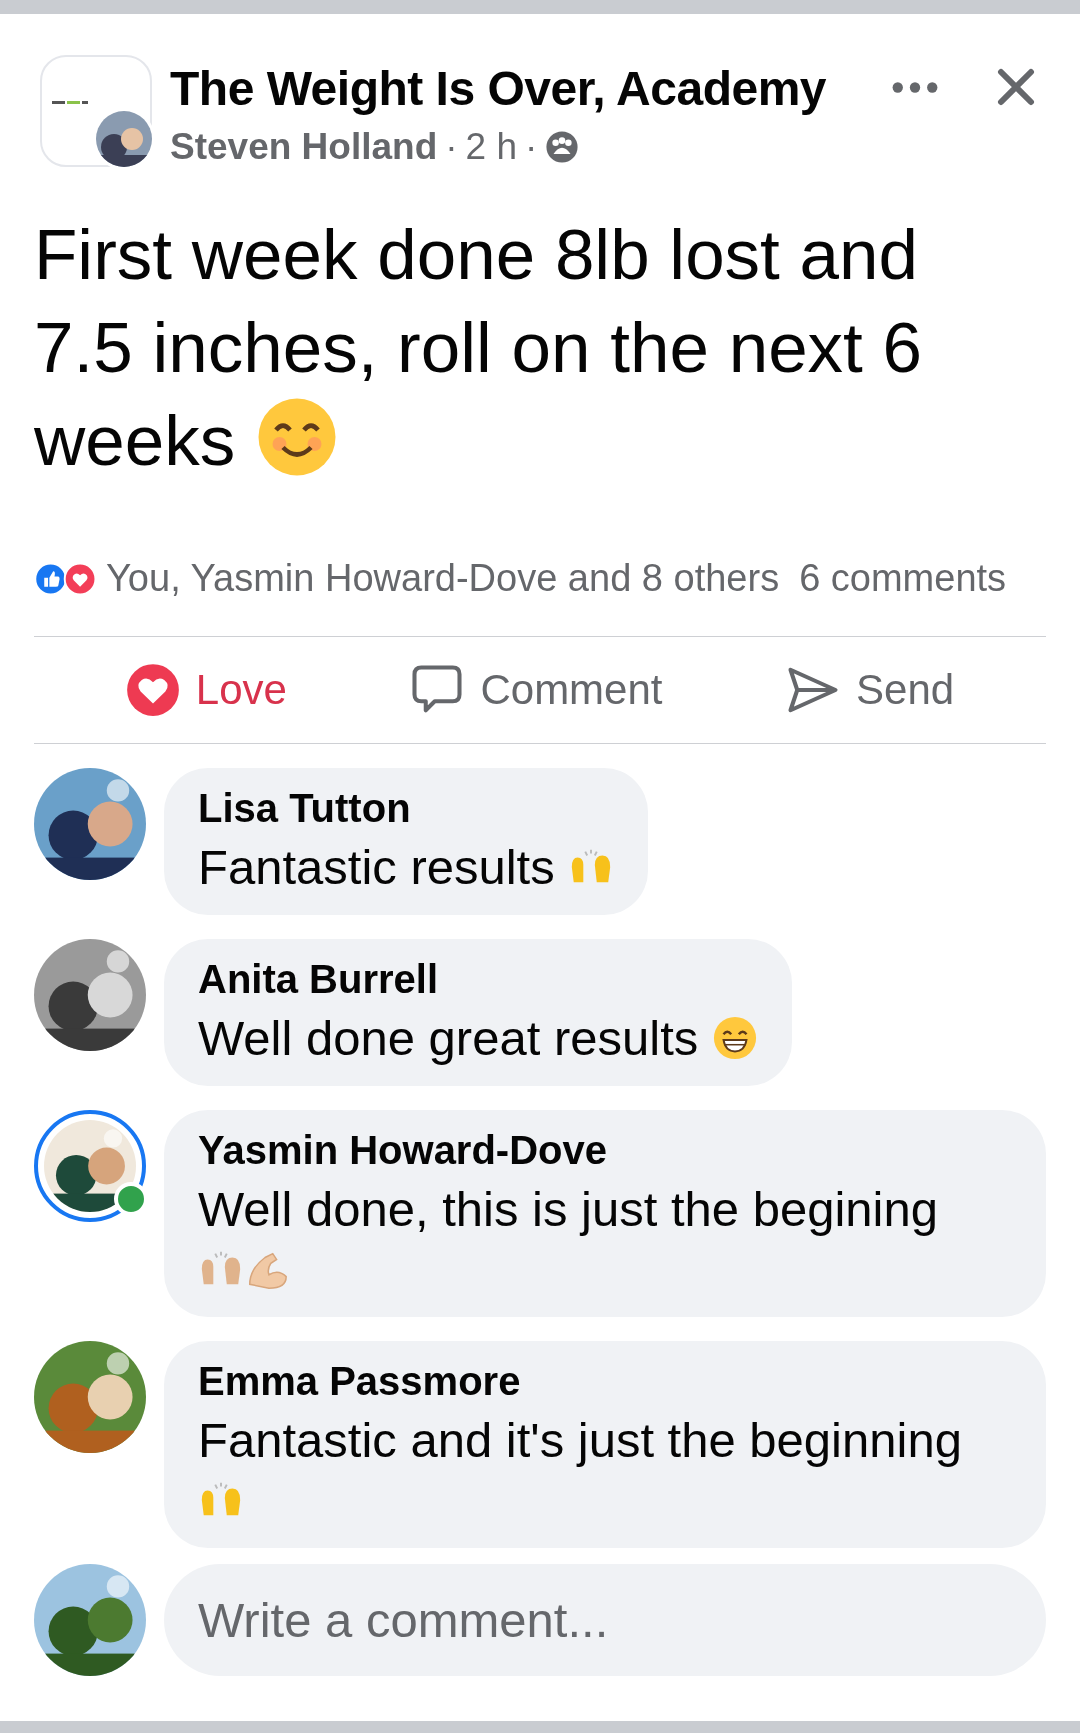  What do you see at coordinates (443, 578) in the screenshot?
I see `reaction-summary: You, Yasmin Howard-Dove and 8 others` at bounding box center [443, 578].